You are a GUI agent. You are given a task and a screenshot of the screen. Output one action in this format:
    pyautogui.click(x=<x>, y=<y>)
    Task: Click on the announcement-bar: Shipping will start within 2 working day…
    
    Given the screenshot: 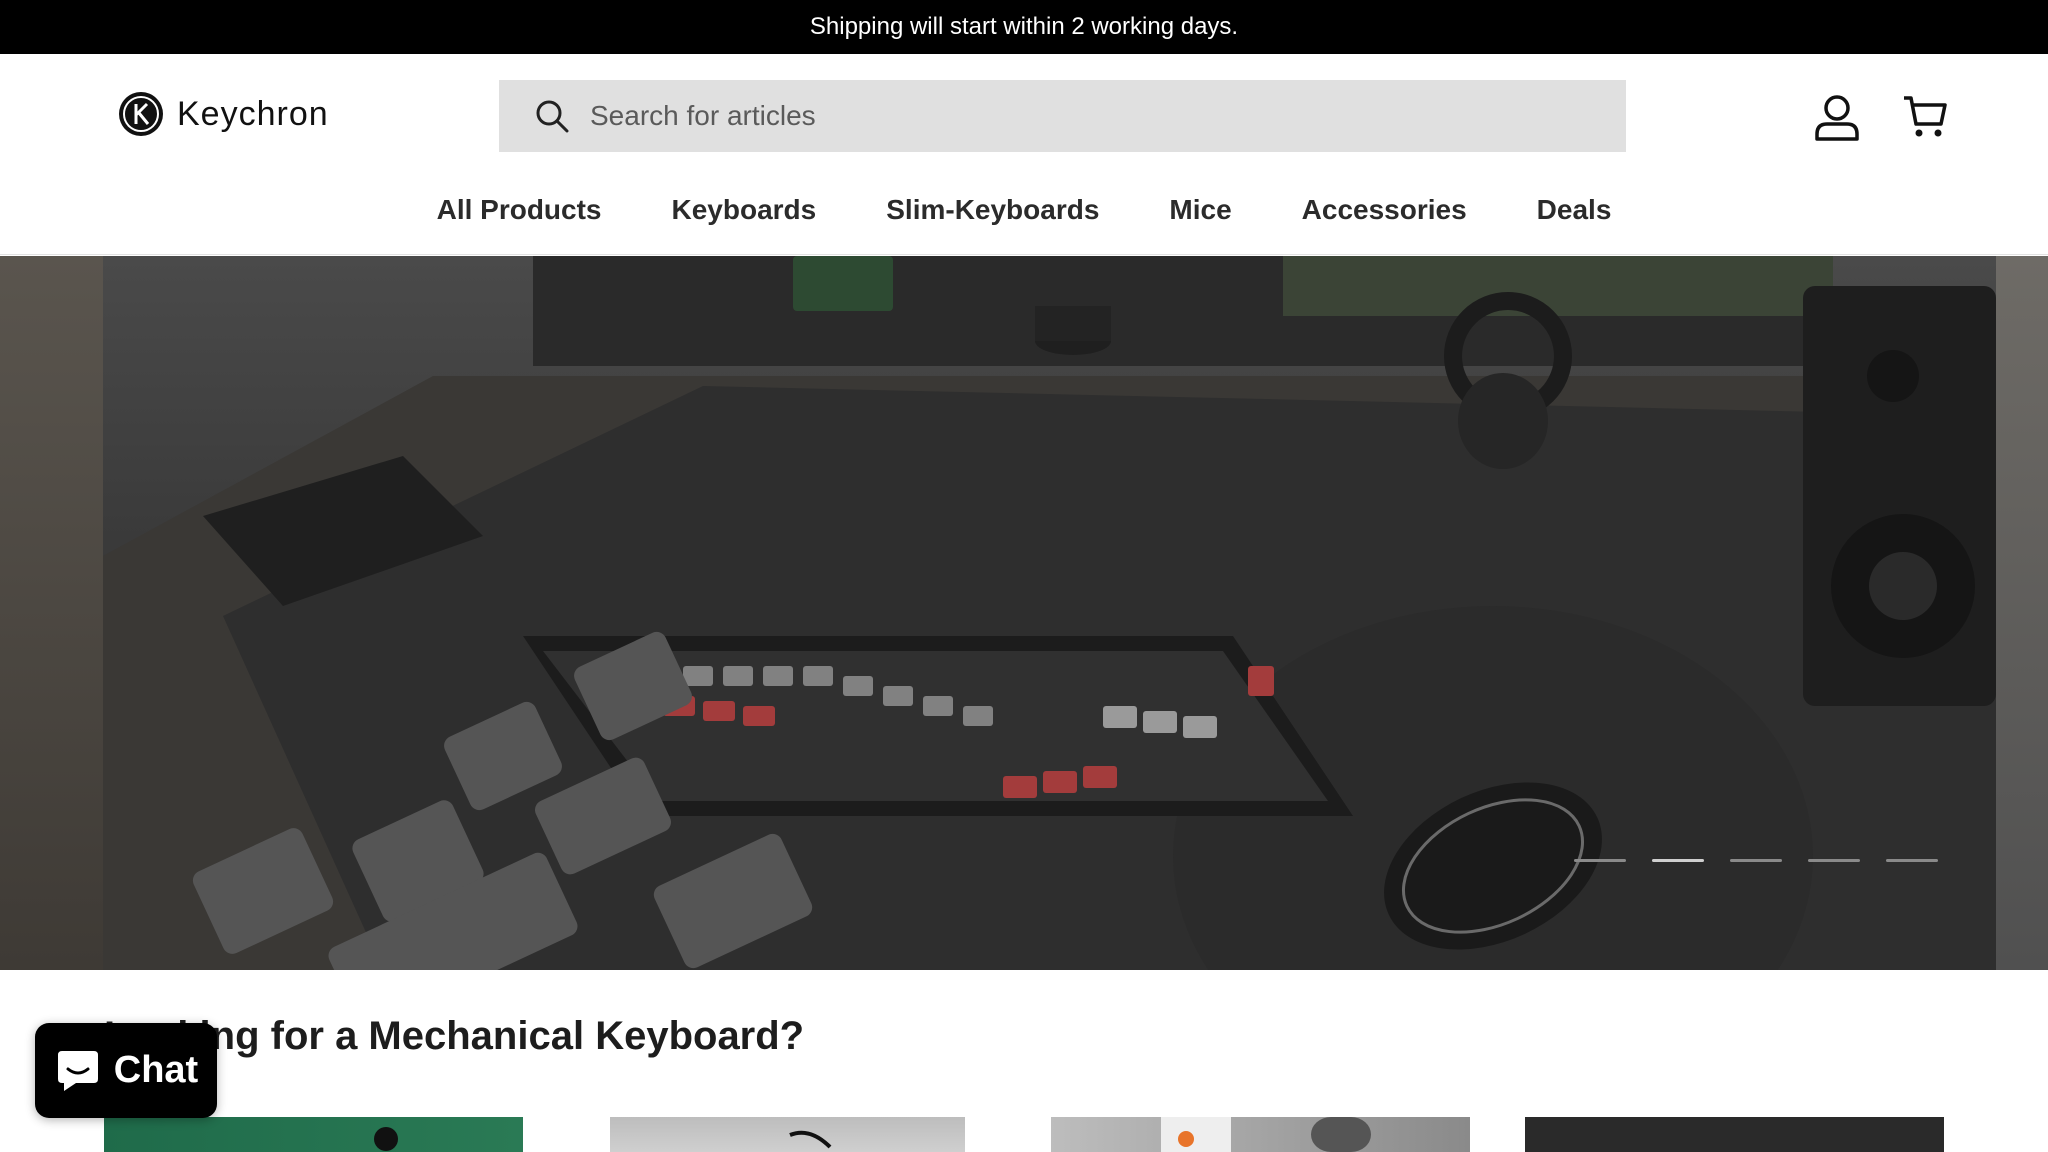 What is the action you would take?
    pyautogui.click(x=1024, y=27)
    